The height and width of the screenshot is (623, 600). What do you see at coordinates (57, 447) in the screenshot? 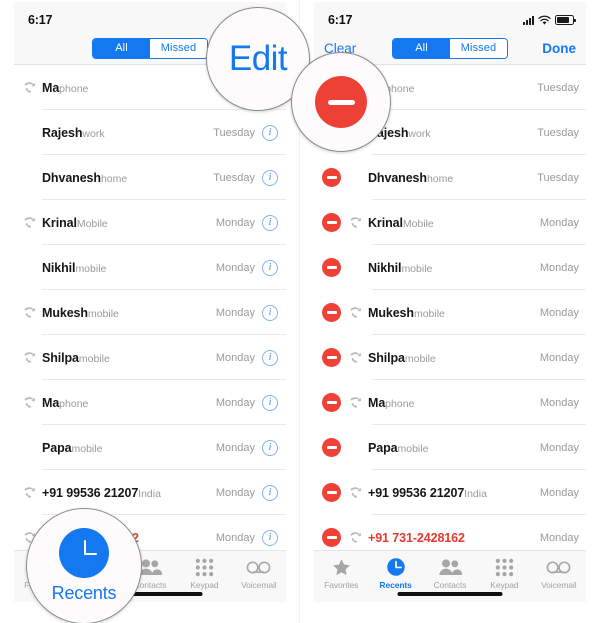
I see `caller-name: Papa` at bounding box center [57, 447].